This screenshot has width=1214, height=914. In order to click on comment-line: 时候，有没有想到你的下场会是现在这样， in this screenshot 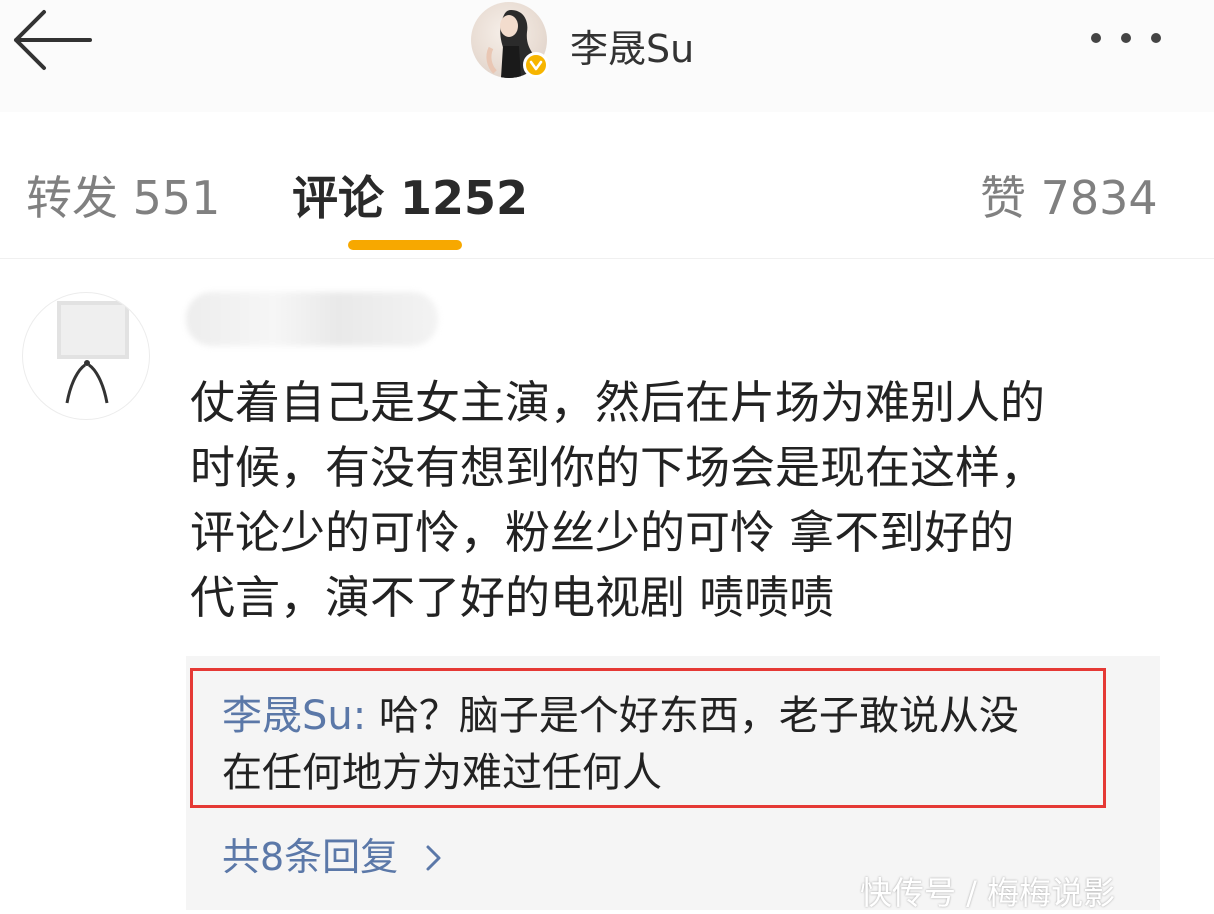, I will do `click(618, 467)`.